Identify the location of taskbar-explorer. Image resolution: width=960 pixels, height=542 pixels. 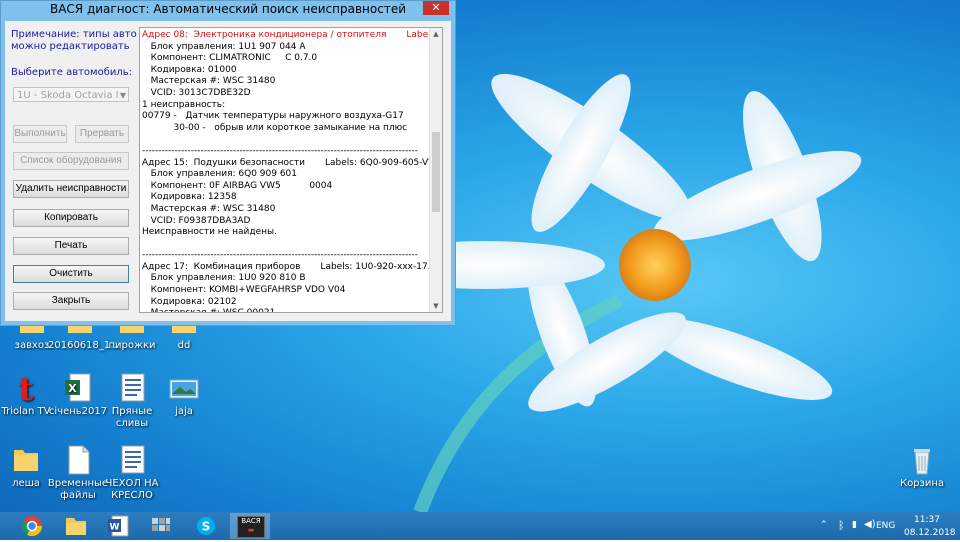
(76, 526).